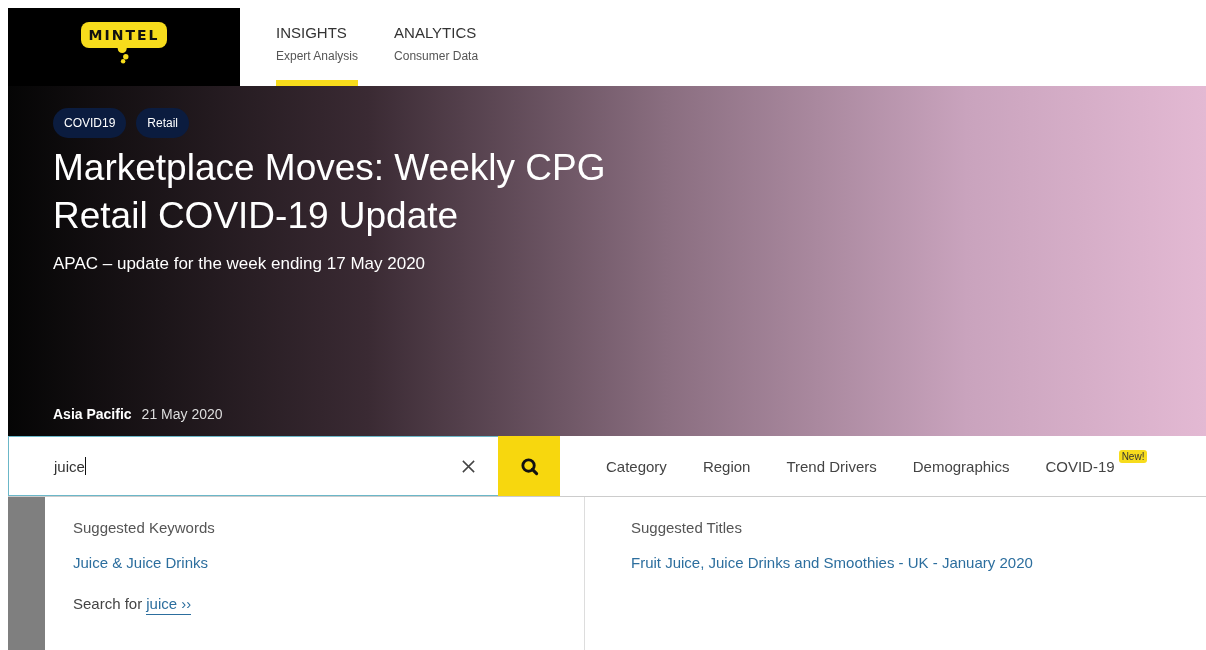 This screenshot has width=1206, height=650. I want to click on new-badge: New!, so click(1133, 456).